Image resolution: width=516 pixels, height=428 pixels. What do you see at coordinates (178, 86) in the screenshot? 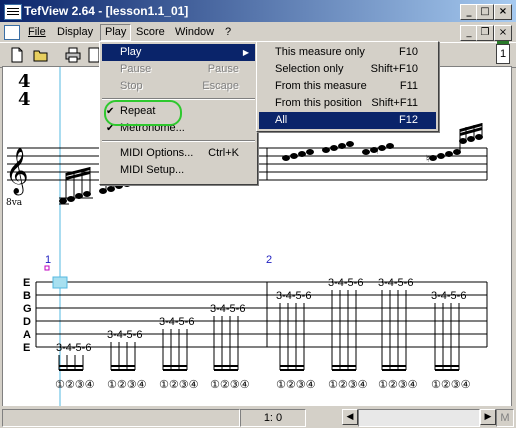
I see `menu-item-stop: Stop Escape` at bounding box center [178, 86].